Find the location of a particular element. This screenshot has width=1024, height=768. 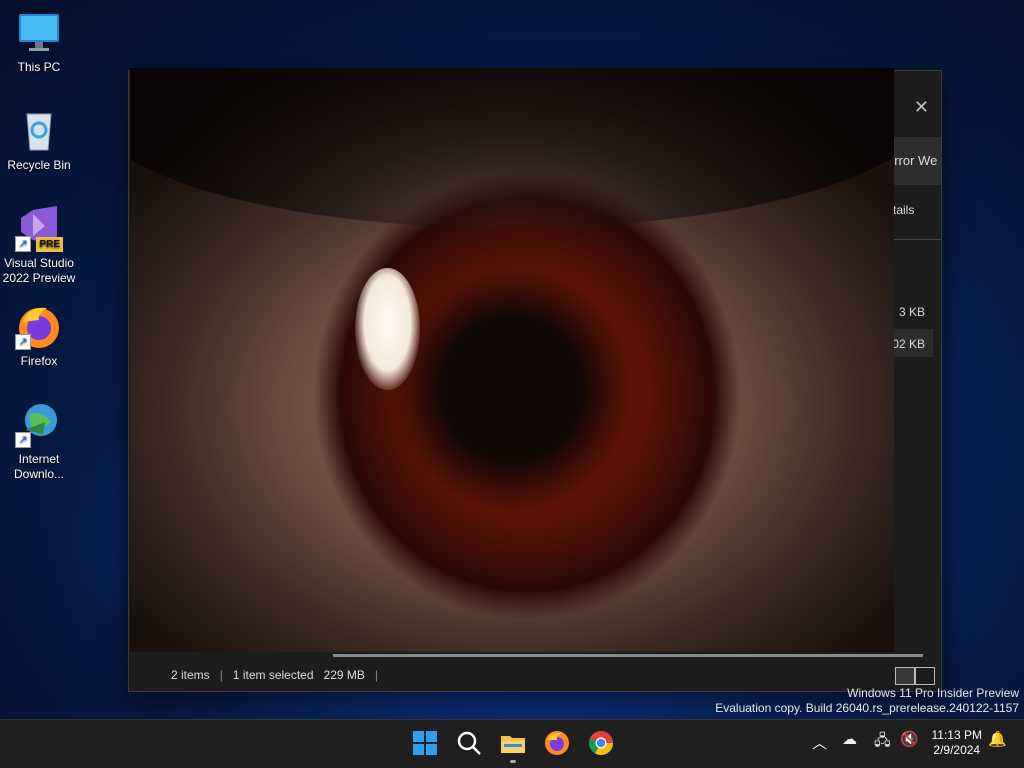

explorer-tab: orror We is located at coordinates (917, 161).